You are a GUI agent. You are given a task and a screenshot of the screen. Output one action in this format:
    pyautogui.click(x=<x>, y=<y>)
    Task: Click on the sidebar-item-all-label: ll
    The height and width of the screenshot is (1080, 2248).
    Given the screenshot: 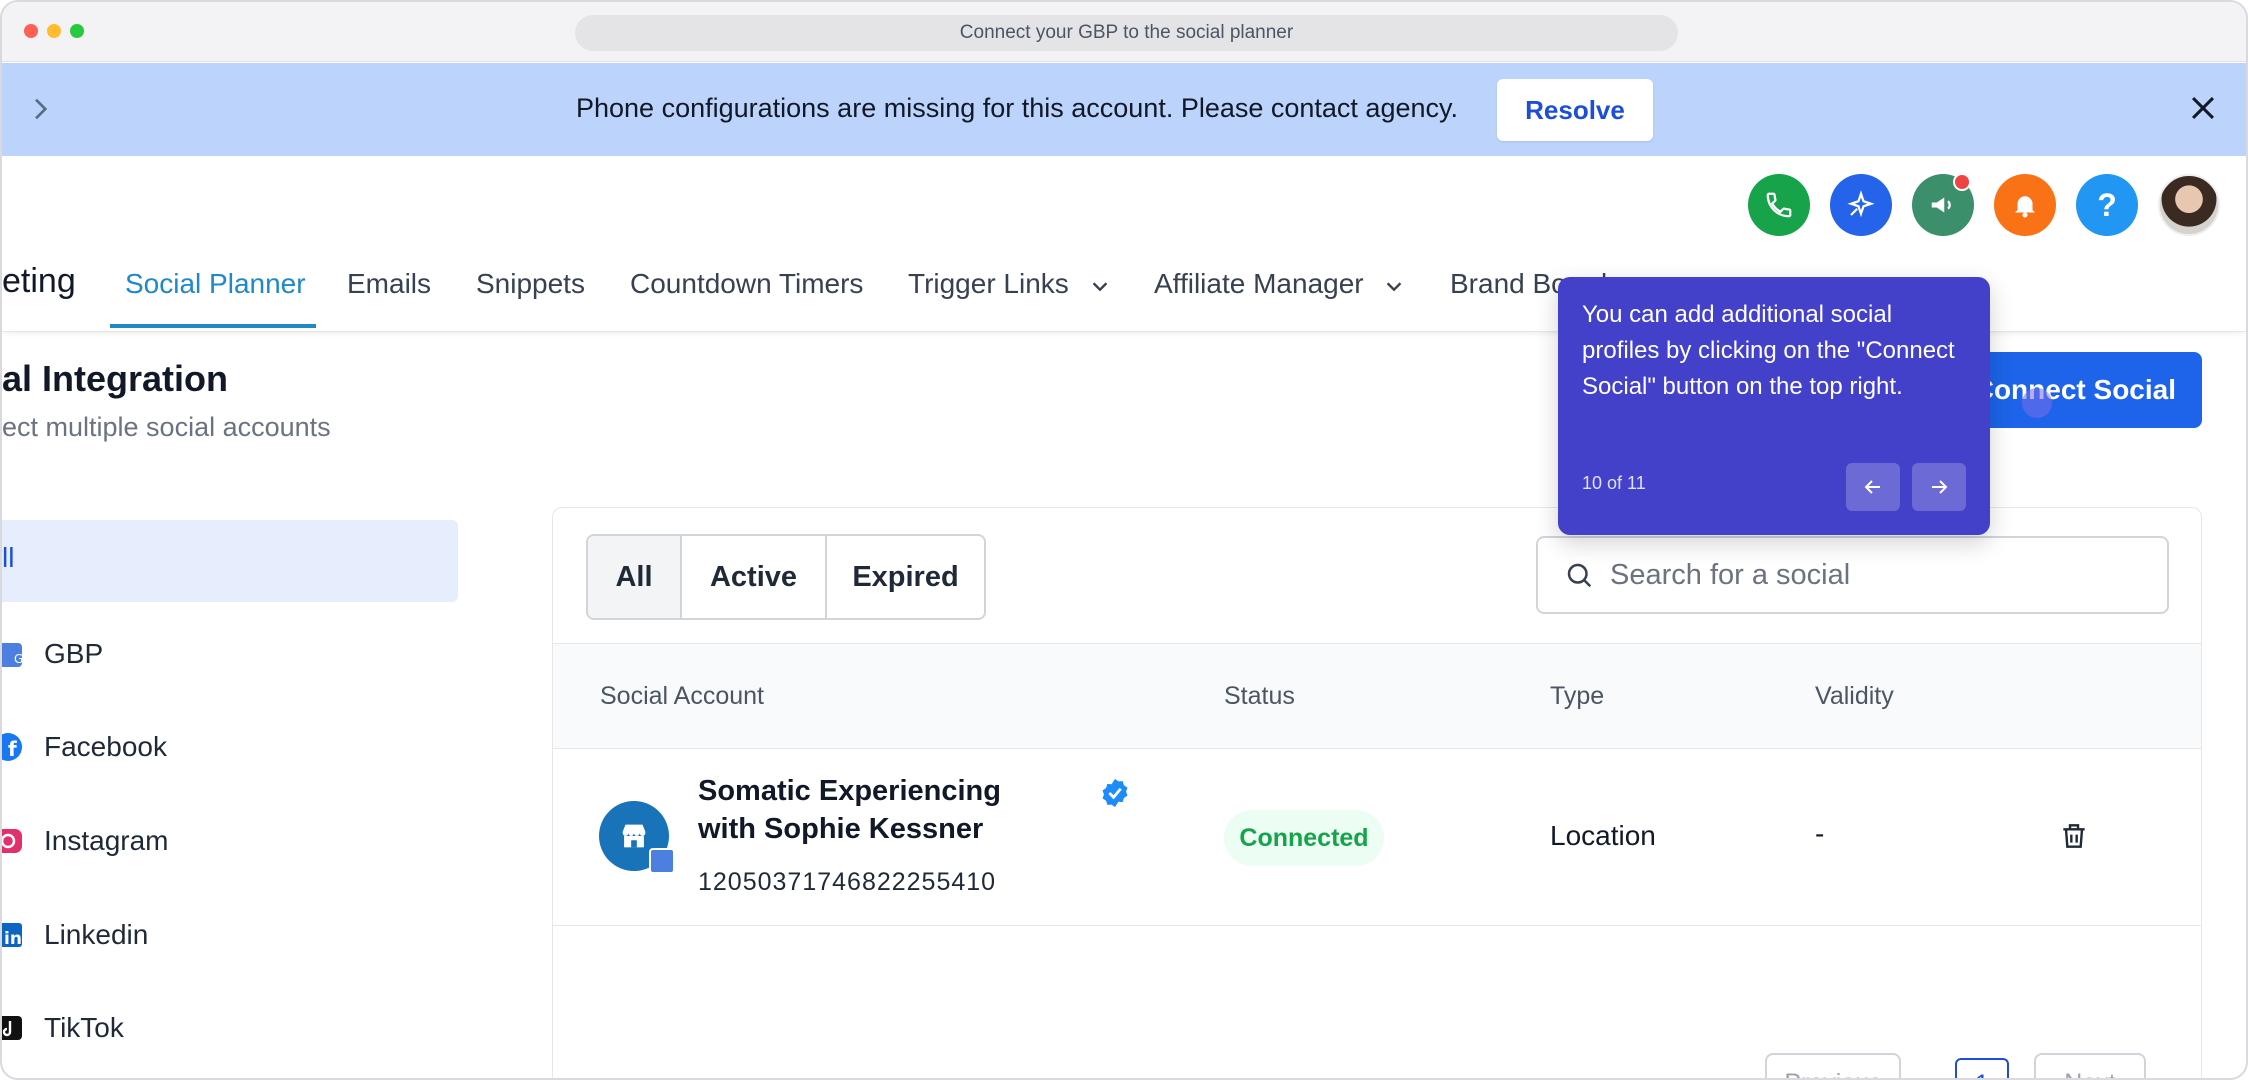 What is the action you would take?
    pyautogui.click(x=8, y=557)
    